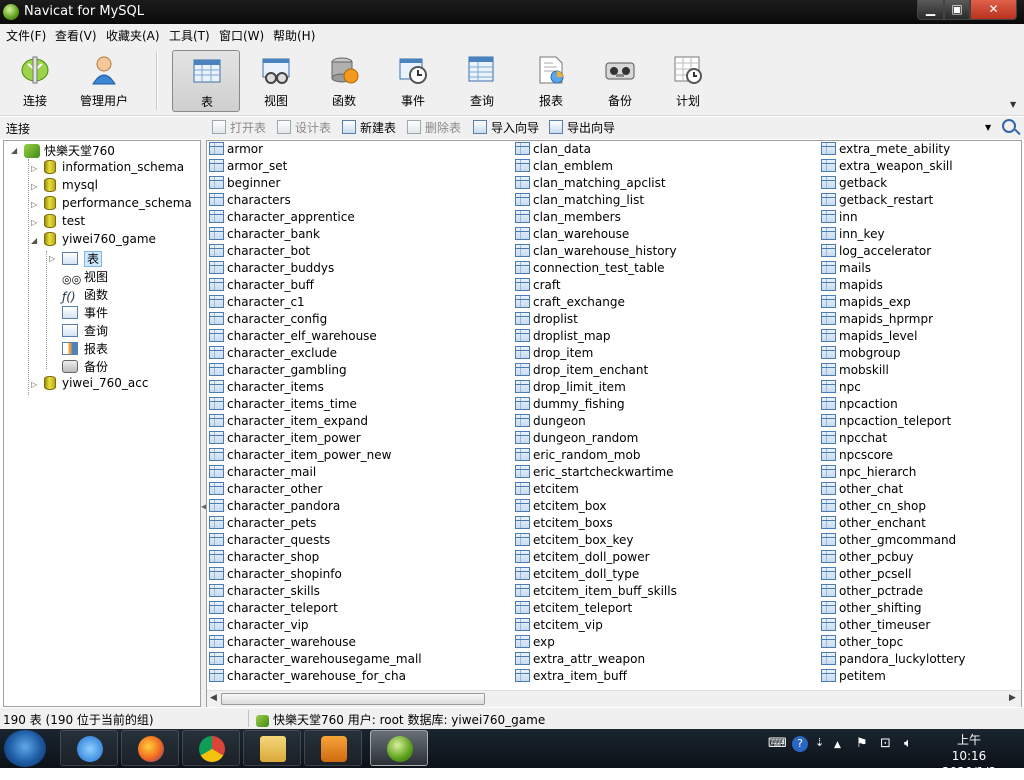 The image size is (1024, 780). I want to click on tree-node-backups: 备份, so click(85, 367).